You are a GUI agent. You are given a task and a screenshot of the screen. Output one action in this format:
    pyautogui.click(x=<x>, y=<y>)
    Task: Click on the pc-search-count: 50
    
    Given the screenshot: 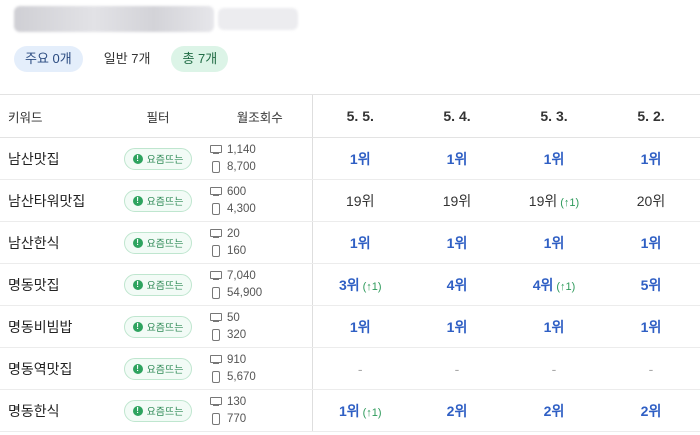 What is the action you would take?
    pyautogui.click(x=233, y=318)
    